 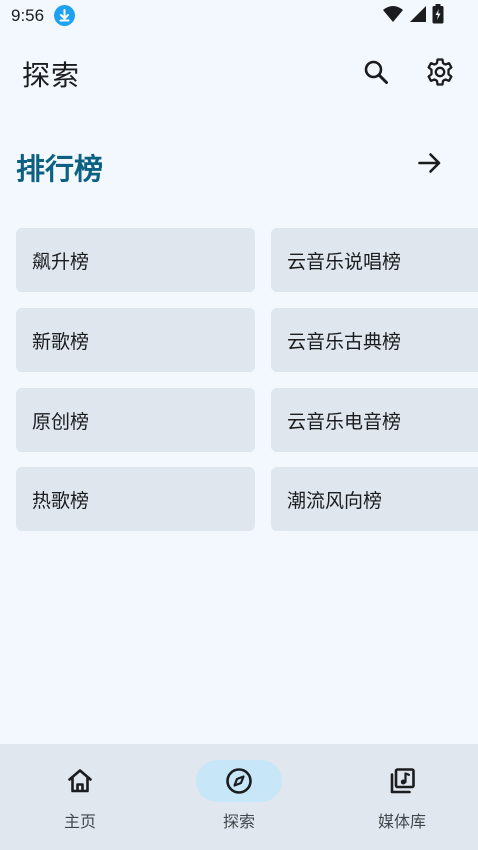 I want to click on arrow-right-icon, so click(x=430, y=165).